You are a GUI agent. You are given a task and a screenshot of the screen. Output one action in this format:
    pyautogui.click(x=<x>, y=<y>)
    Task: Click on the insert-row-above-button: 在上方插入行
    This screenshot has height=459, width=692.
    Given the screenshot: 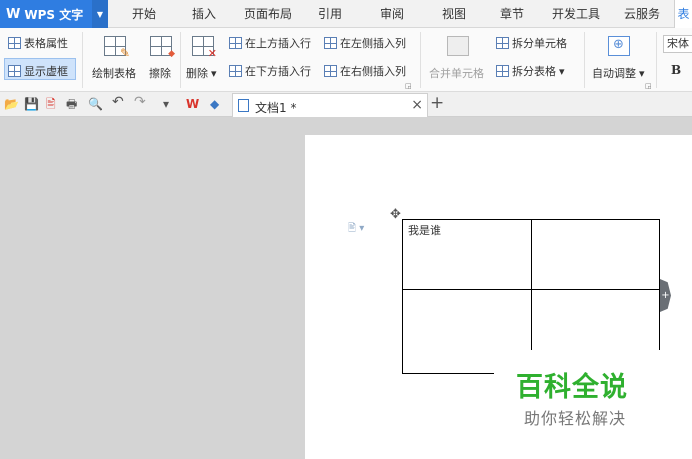 What is the action you would take?
    pyautogui.click(x=270, y=43)
    